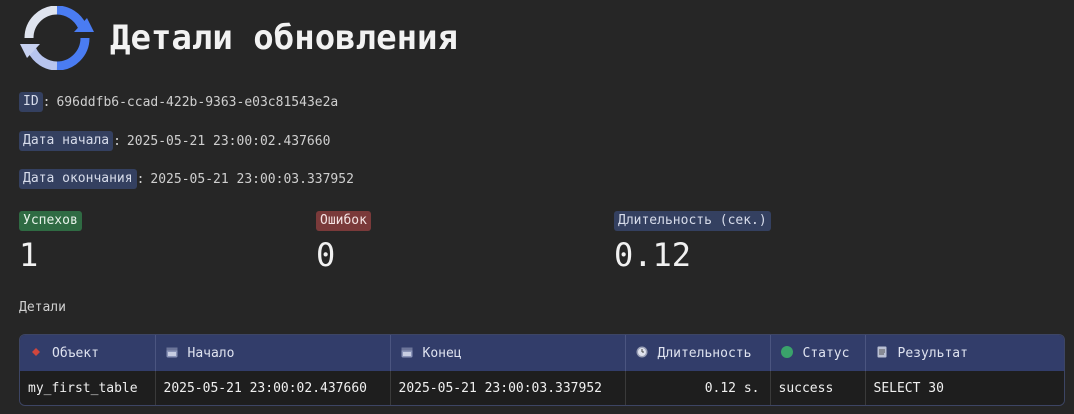 This screenshot has width=1074, height=414. I want to click on cell-end: 2025-05-21 23:00:03.337952, so click(508, 388).